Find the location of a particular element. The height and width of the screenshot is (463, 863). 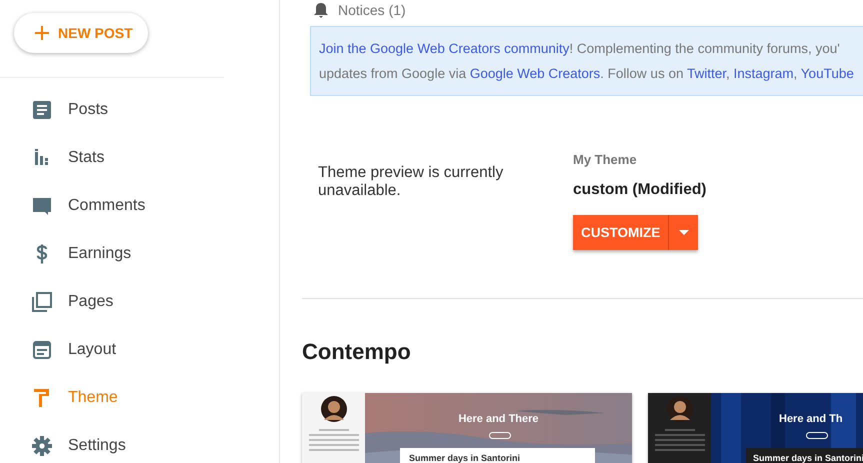

document-icon is located at coordinates (42, 110).